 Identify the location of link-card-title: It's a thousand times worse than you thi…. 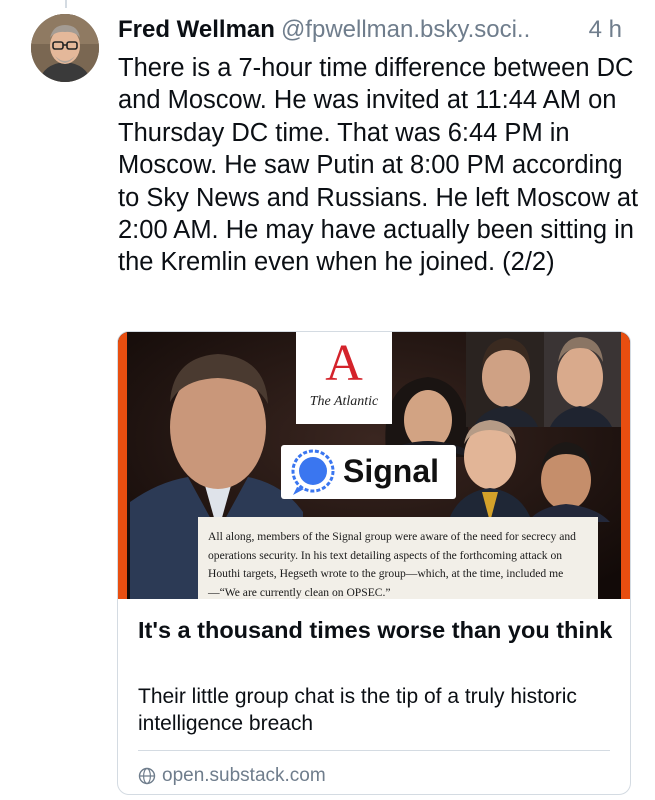
(378, 630).